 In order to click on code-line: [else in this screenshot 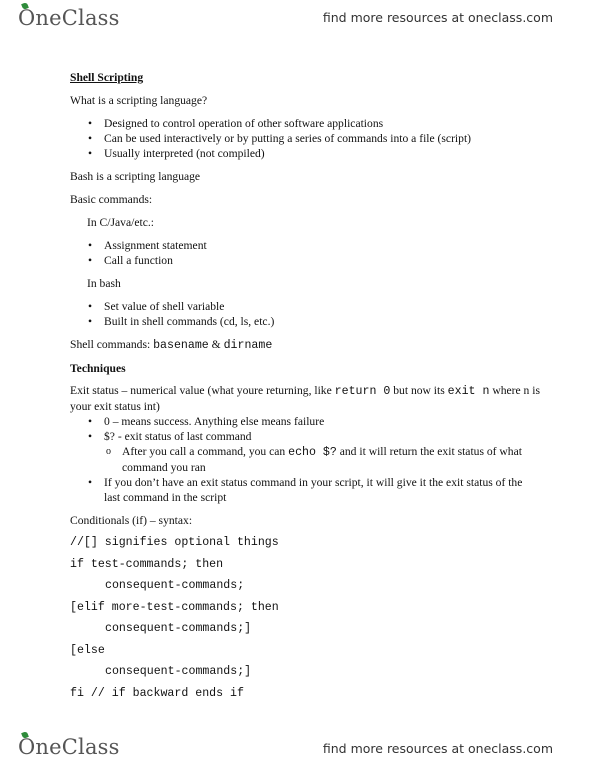, I will do `click(87, 650)`.